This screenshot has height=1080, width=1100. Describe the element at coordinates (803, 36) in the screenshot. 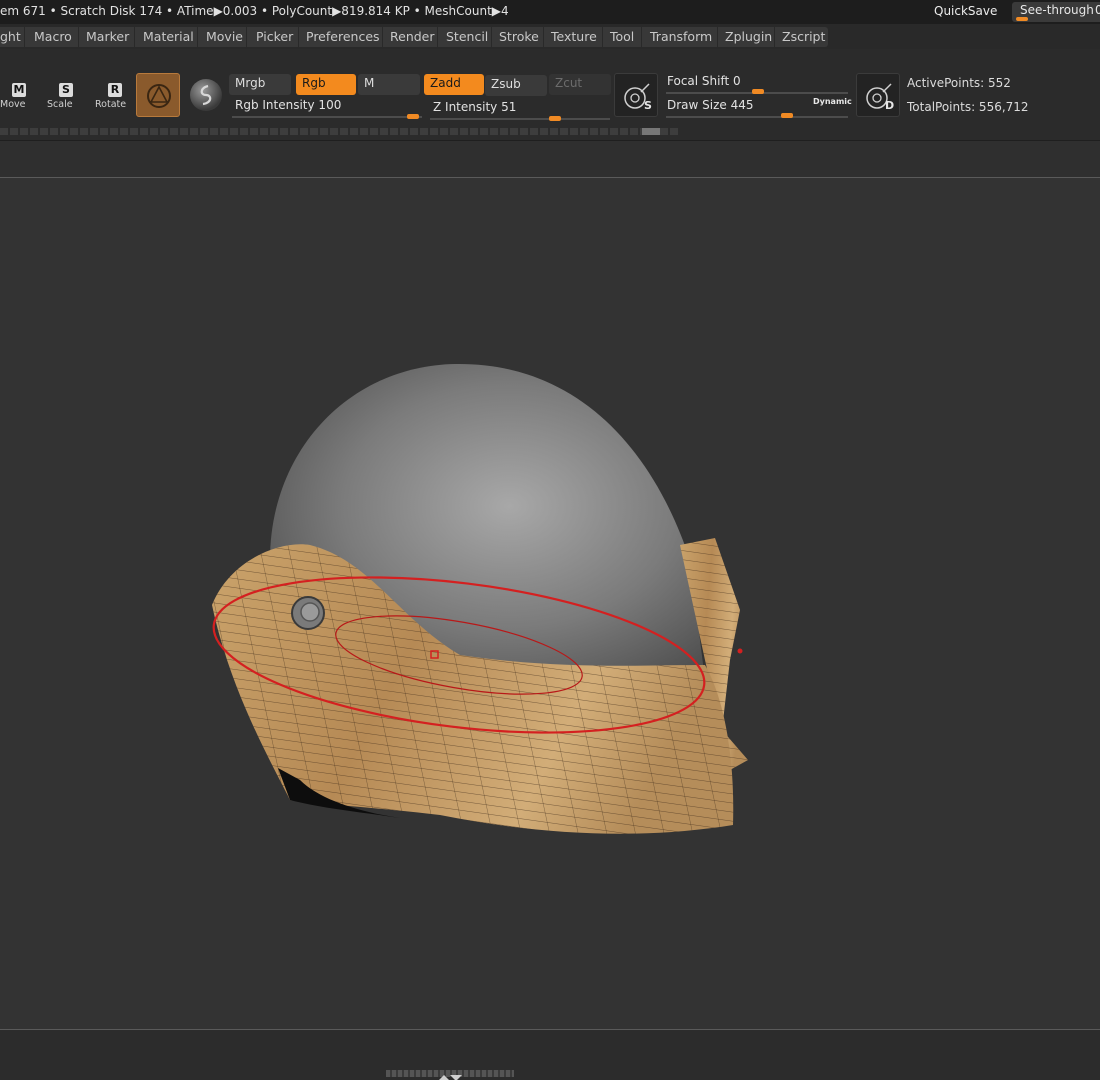

I see `menu-zscript: Zscript` at that location.